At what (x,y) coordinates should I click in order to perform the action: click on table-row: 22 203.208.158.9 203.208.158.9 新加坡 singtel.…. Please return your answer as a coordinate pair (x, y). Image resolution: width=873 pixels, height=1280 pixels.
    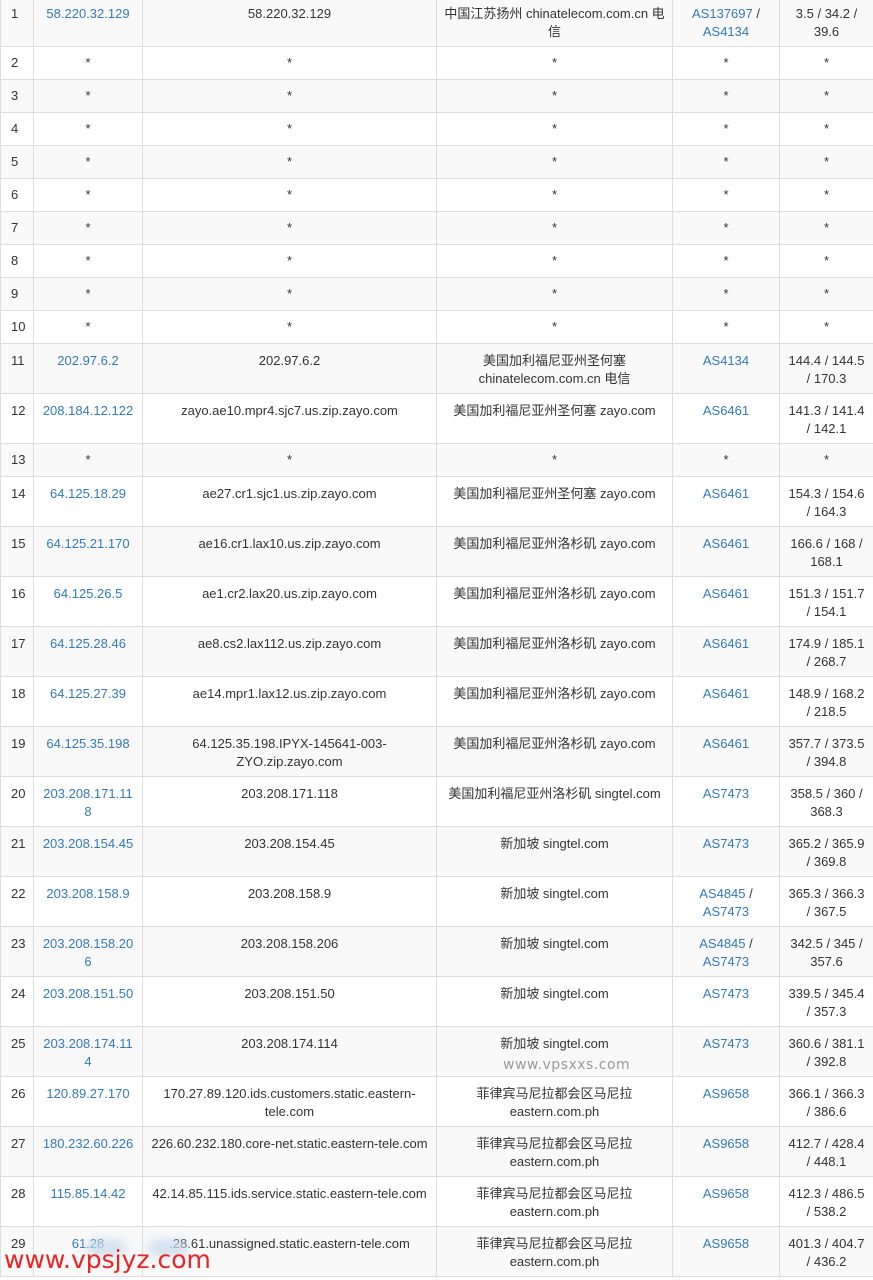
    Looking at the image, I should click on (436, 901).